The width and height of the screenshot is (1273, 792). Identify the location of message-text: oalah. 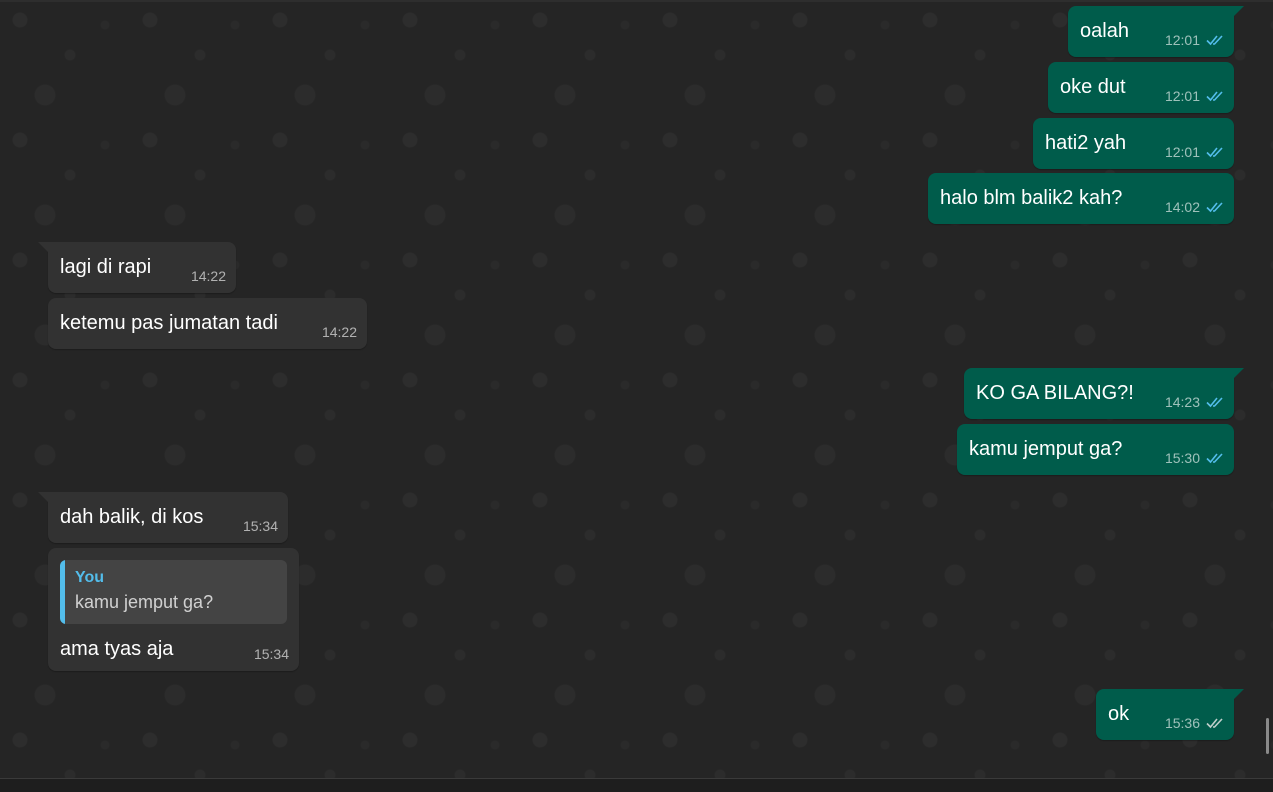
(1104, 31).